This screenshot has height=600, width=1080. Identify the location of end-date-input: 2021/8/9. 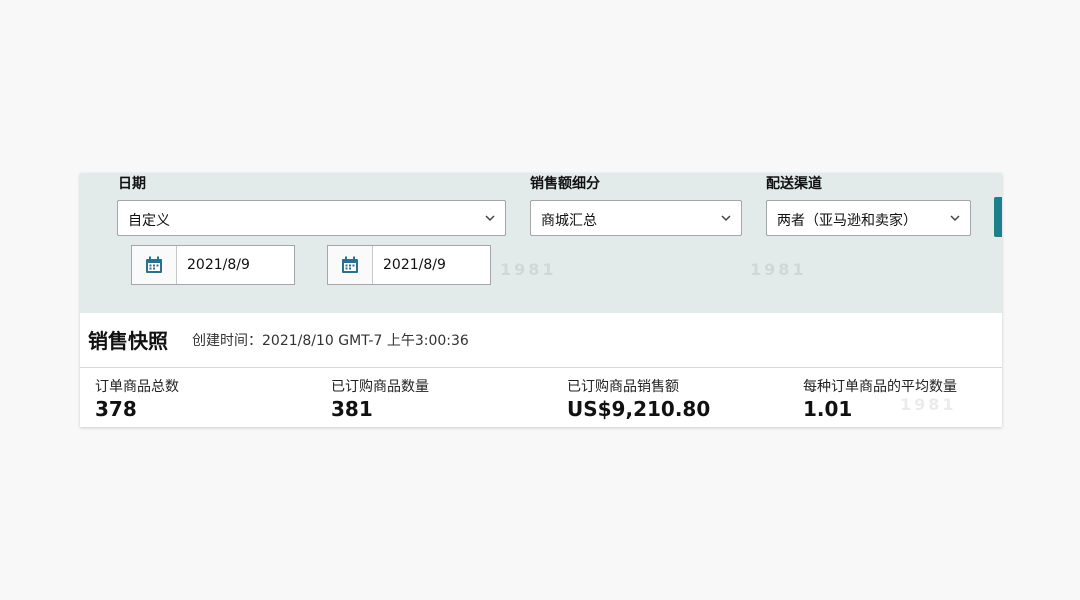
(409, 265).